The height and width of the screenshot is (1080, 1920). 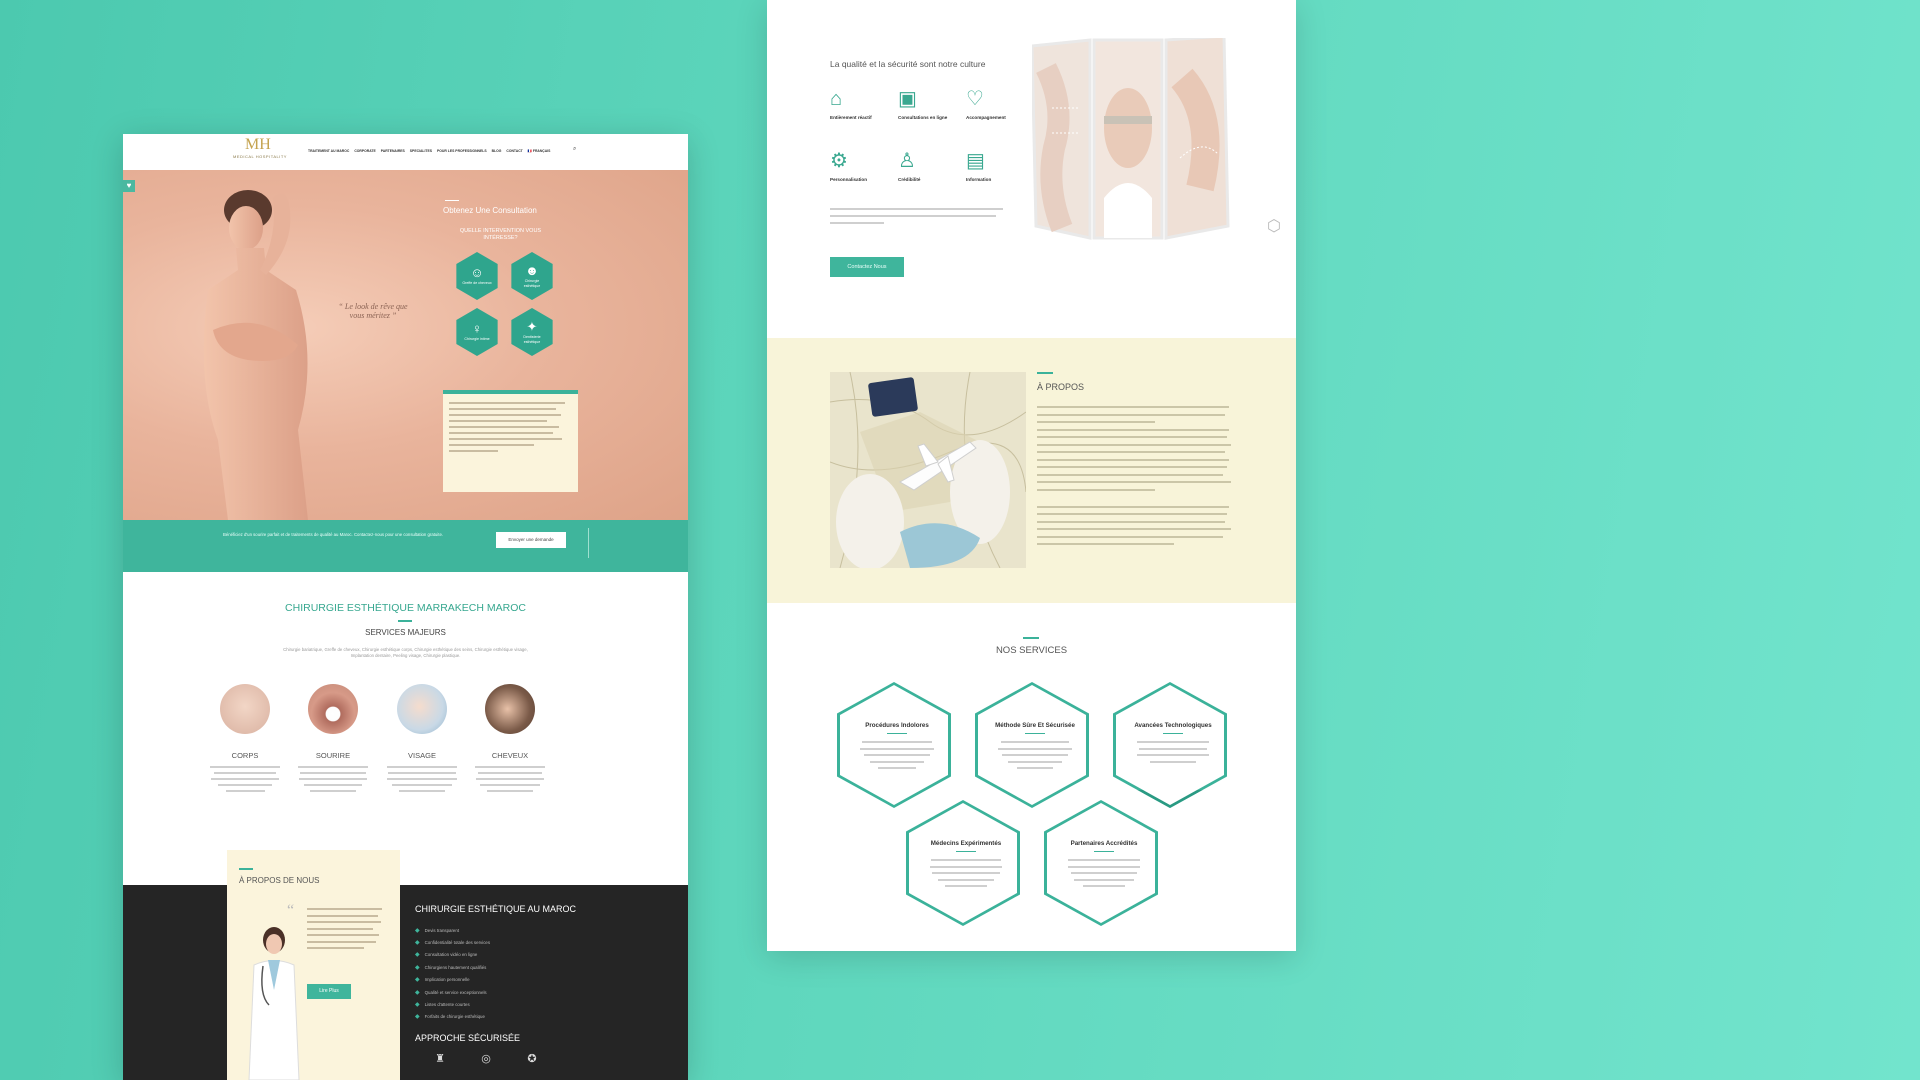 What do you see at coordinates (328, 151) in the screenshot?
I see `nav-item-treatment: TRAITEMENT AU MAROC` at bounding box center [328, 151].